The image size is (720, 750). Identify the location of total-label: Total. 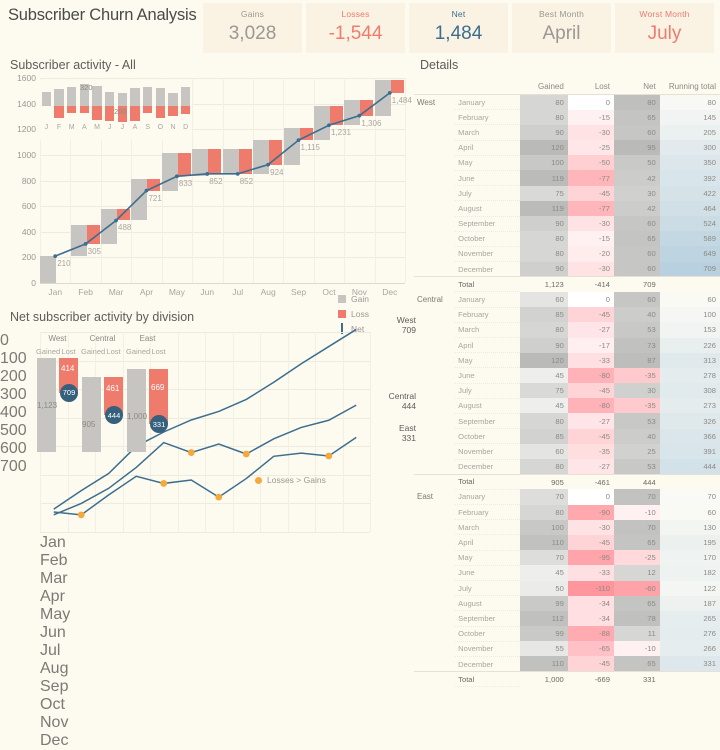
(487, 679).